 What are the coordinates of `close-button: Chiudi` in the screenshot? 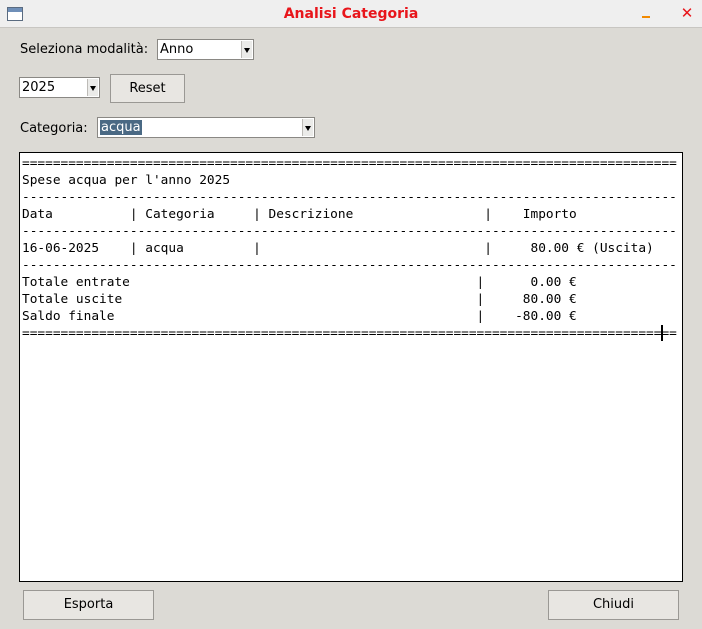 It's located at (613, 605).